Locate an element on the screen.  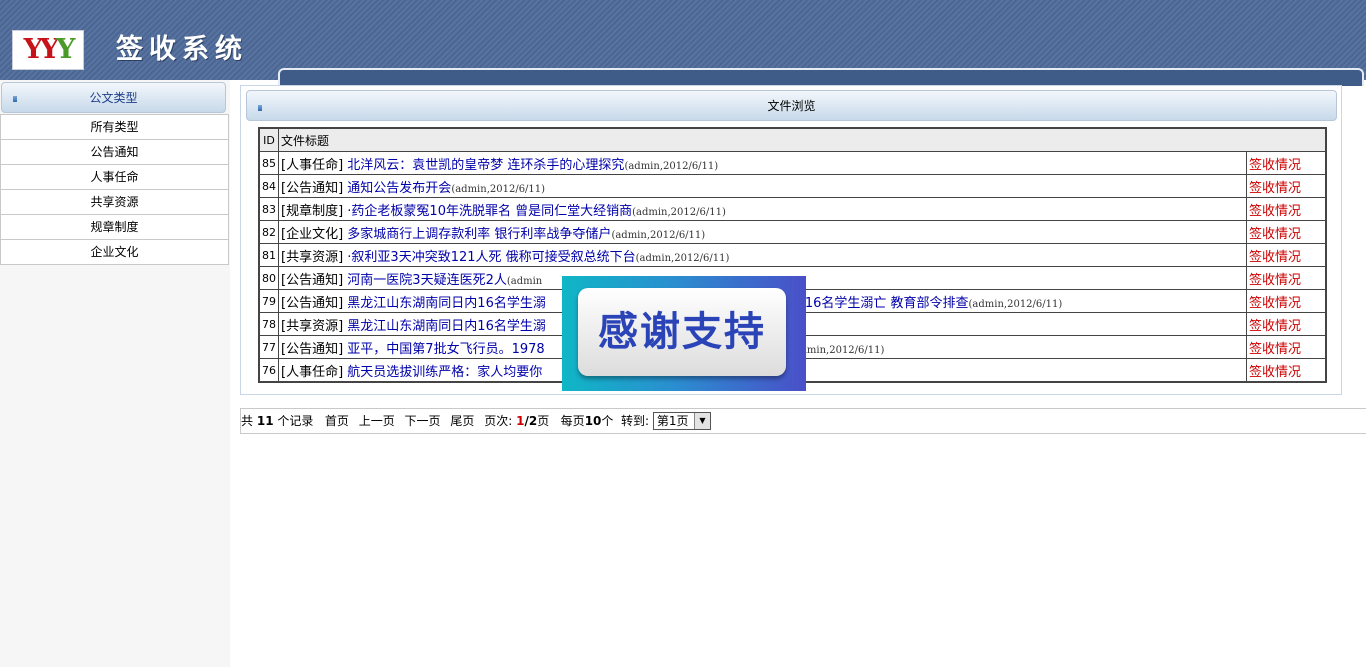
row-id: 77 is located at coordinates (268, 347).